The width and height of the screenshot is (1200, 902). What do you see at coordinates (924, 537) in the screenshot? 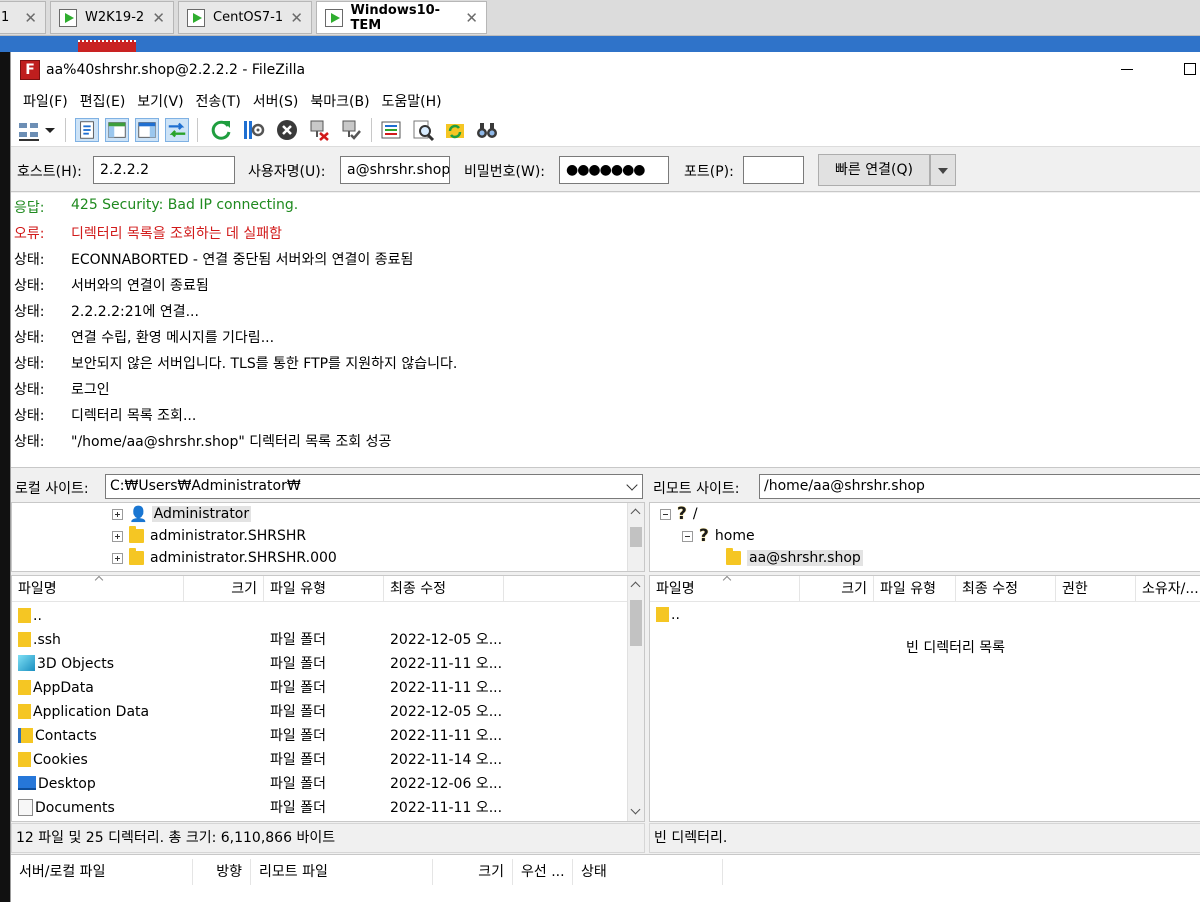
I see `remote-directory-tree: ? / ? home aa@shrshr.shop` at bounding box center [924, 537].